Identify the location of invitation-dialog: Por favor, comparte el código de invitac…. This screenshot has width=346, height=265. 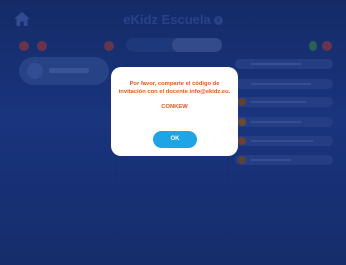
(174, 111).